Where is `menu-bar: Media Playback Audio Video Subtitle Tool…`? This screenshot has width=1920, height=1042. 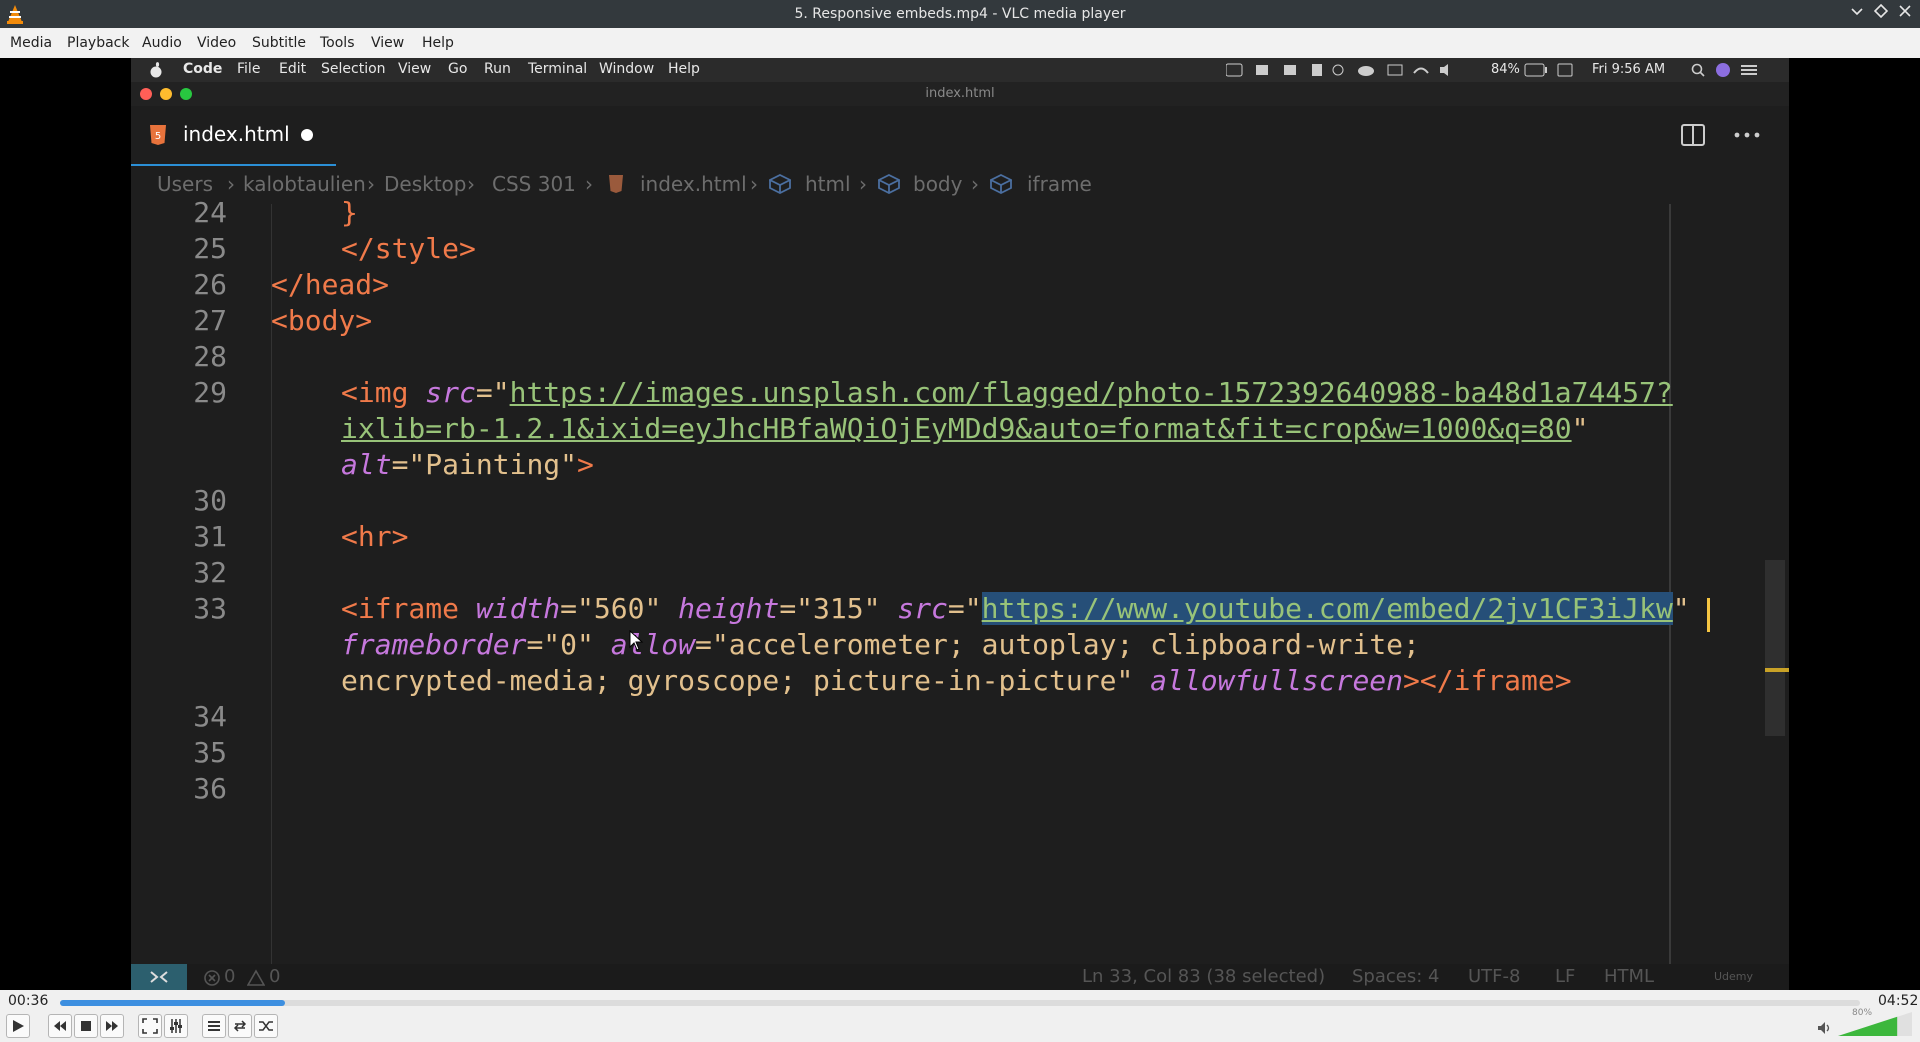
menu-bar: Media Playback Audio Video Subtitle Tool… is located at coordinates (960, 43).